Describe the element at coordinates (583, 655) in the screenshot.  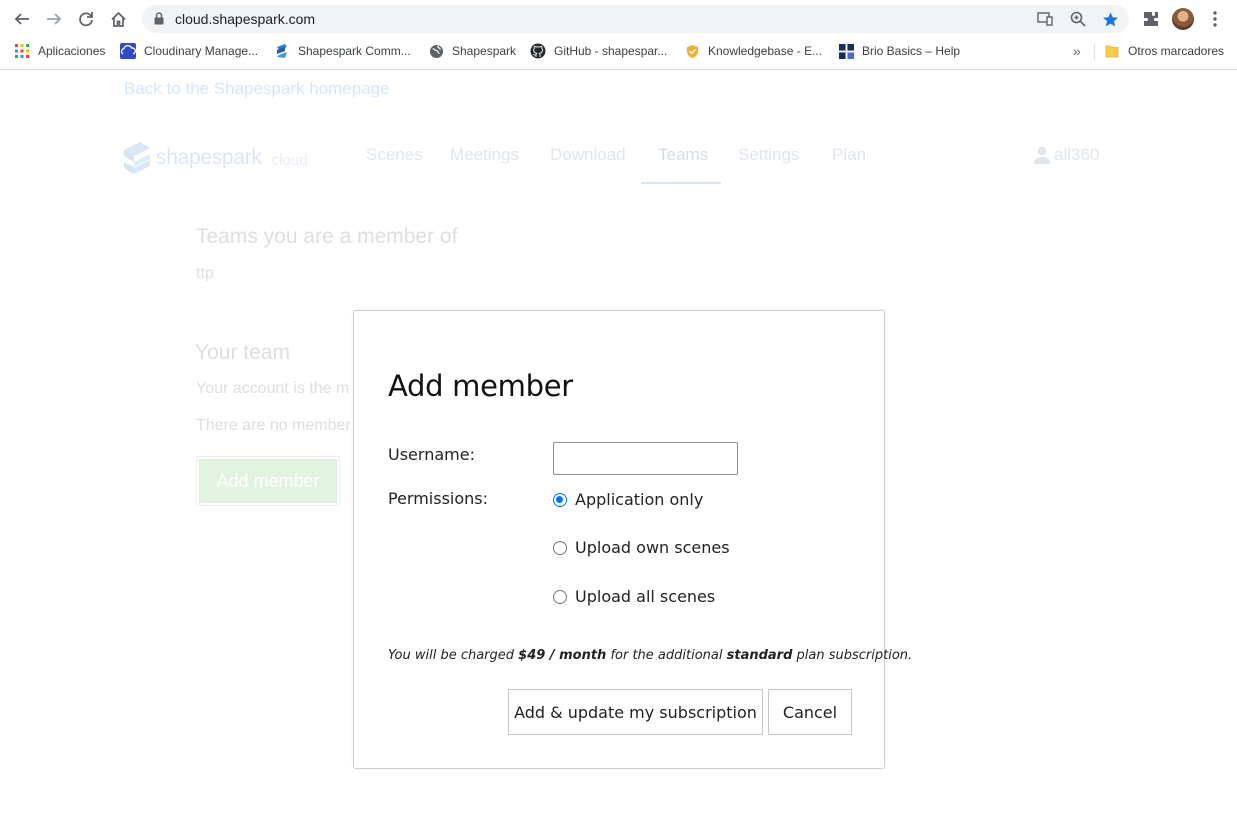
I see `charge-period: month` at that location.